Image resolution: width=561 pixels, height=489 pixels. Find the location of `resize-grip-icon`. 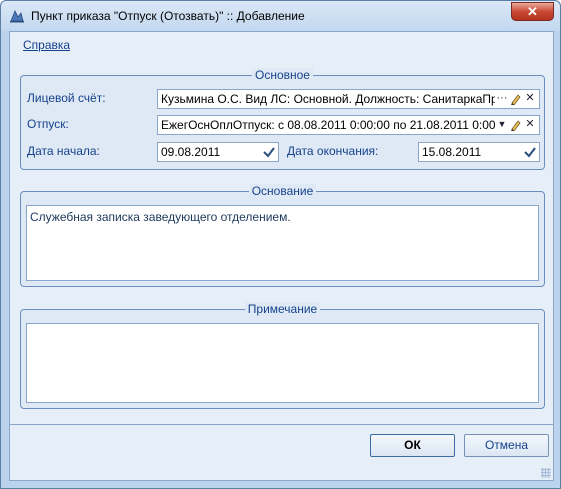

resize-grip-icon is located at coordinates (546, 473).